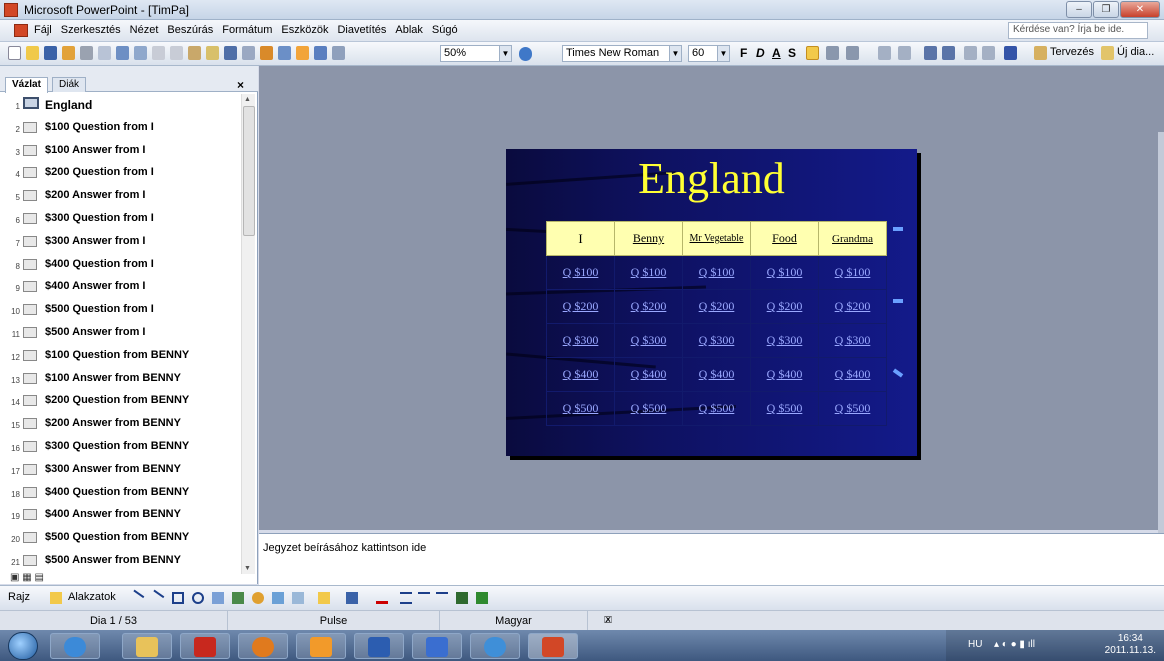  I want to click on cut-icon, so click(158, 53).